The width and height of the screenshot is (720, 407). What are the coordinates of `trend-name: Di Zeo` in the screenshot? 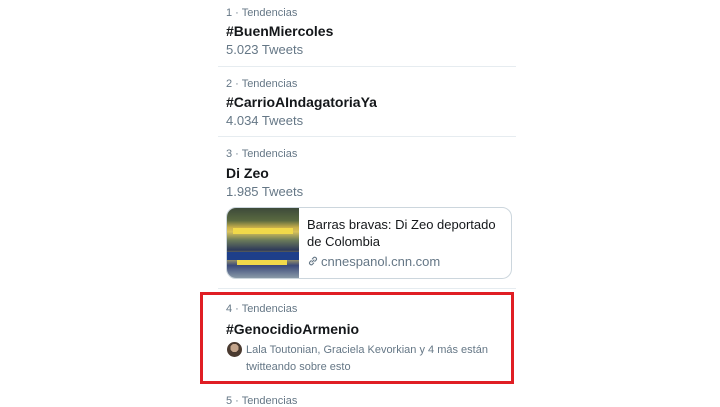 It's located at (247, 173).